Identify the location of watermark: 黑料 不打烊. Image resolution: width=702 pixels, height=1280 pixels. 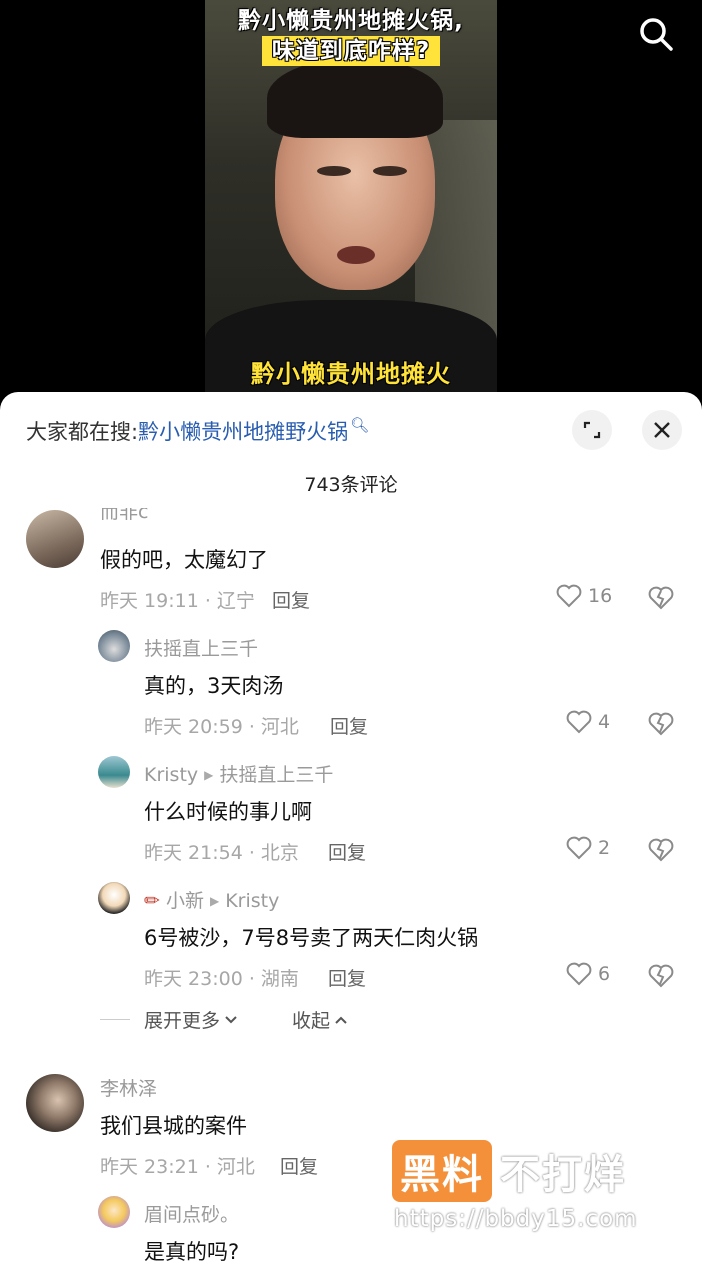
(509, 1171).